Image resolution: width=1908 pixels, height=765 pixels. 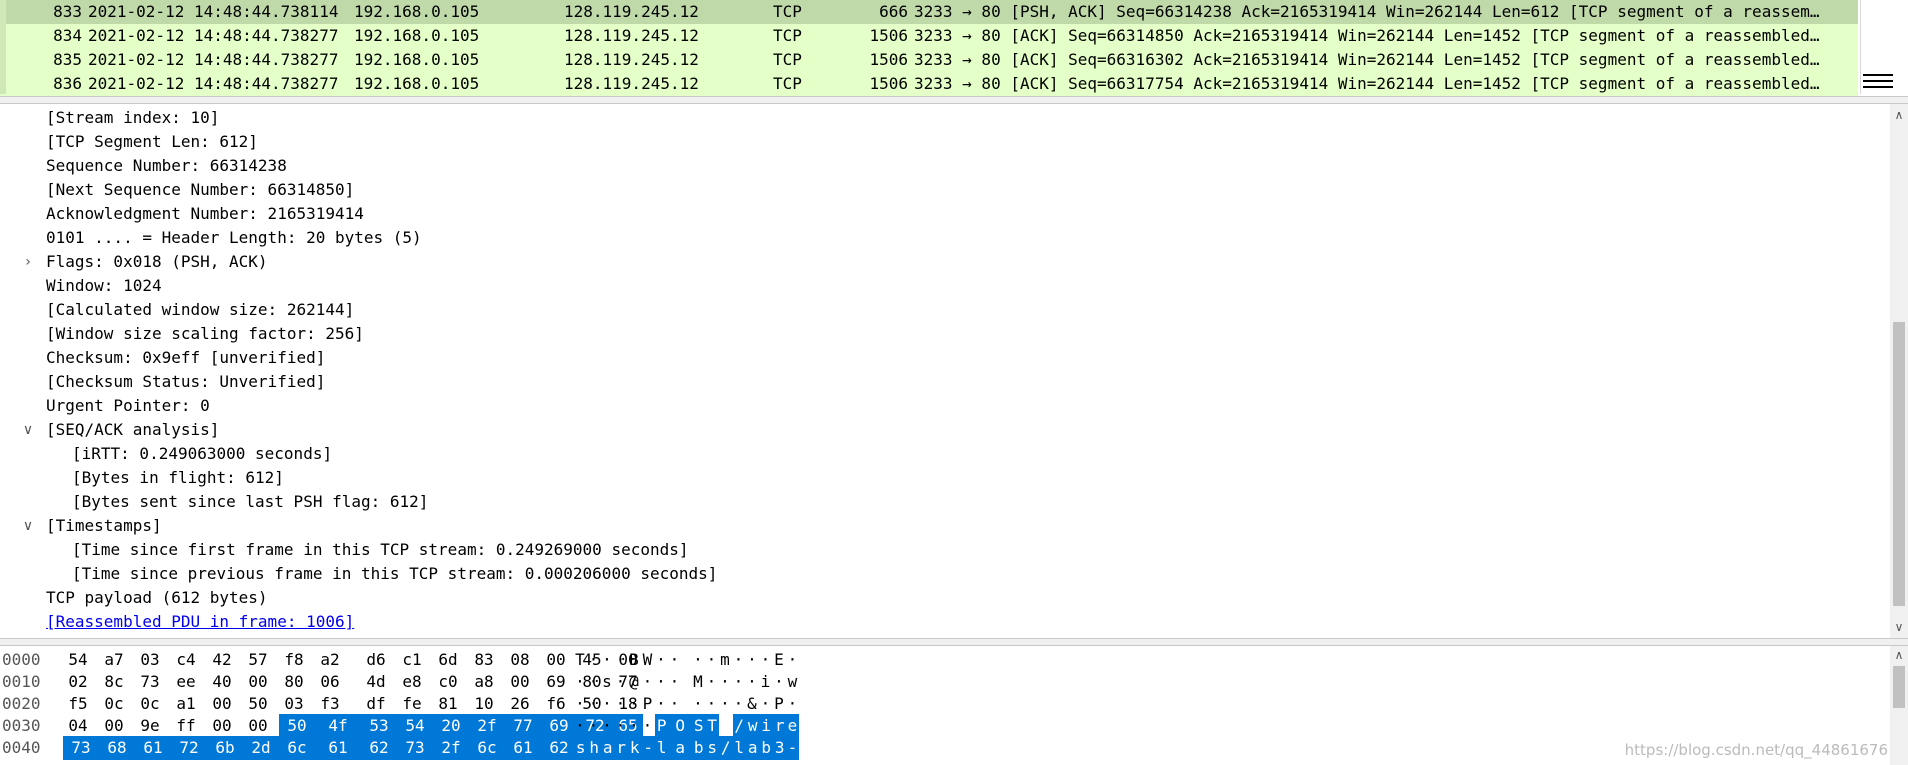 I want to click on bytes-scrollbar: ∧, so click(x=1899, y=705).